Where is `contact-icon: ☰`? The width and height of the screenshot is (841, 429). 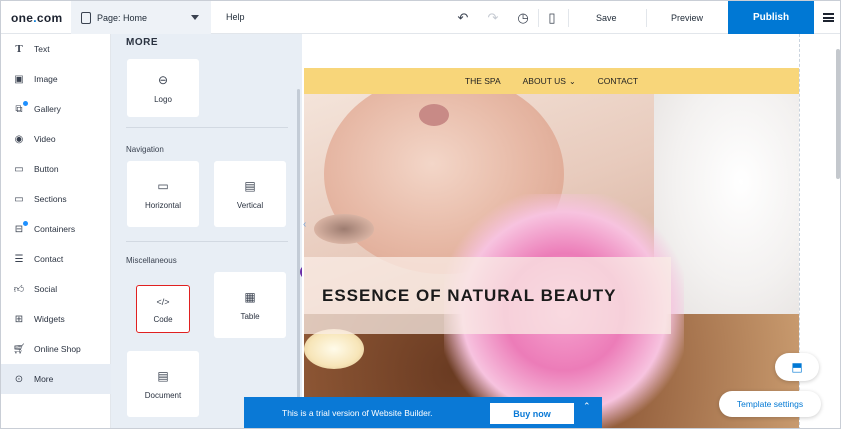 contact-icon: ☰ is located at coordinates (19, 259).